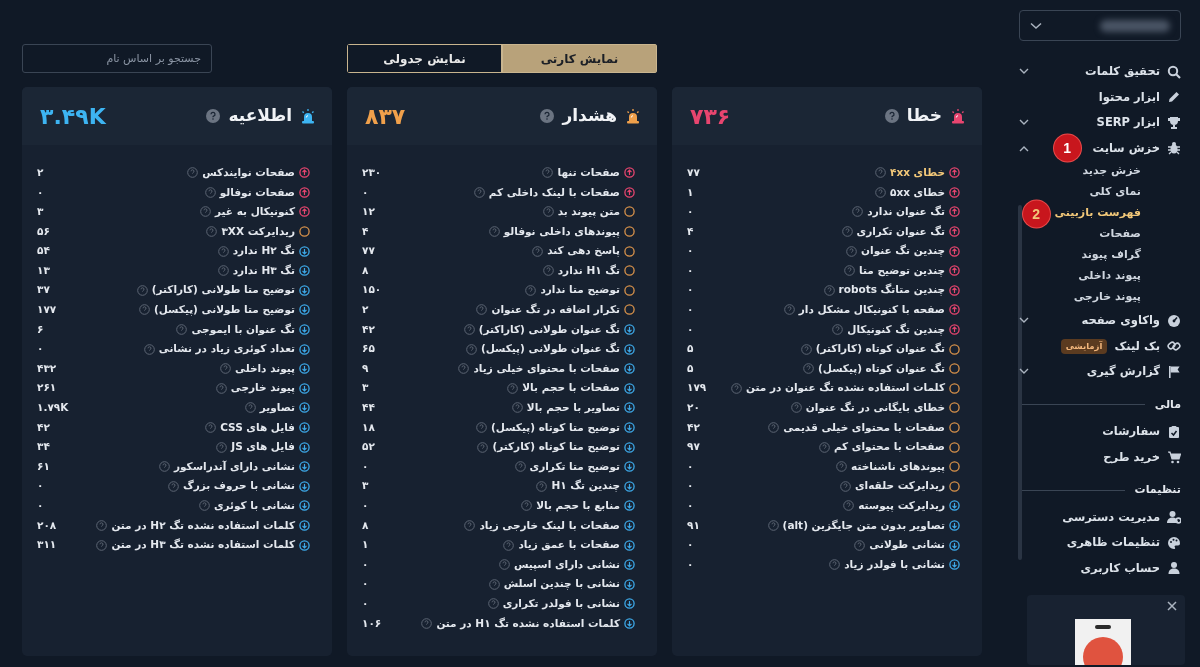  I want to click on issue-label: صفحات با عمق زیاد, so click(569, 545).